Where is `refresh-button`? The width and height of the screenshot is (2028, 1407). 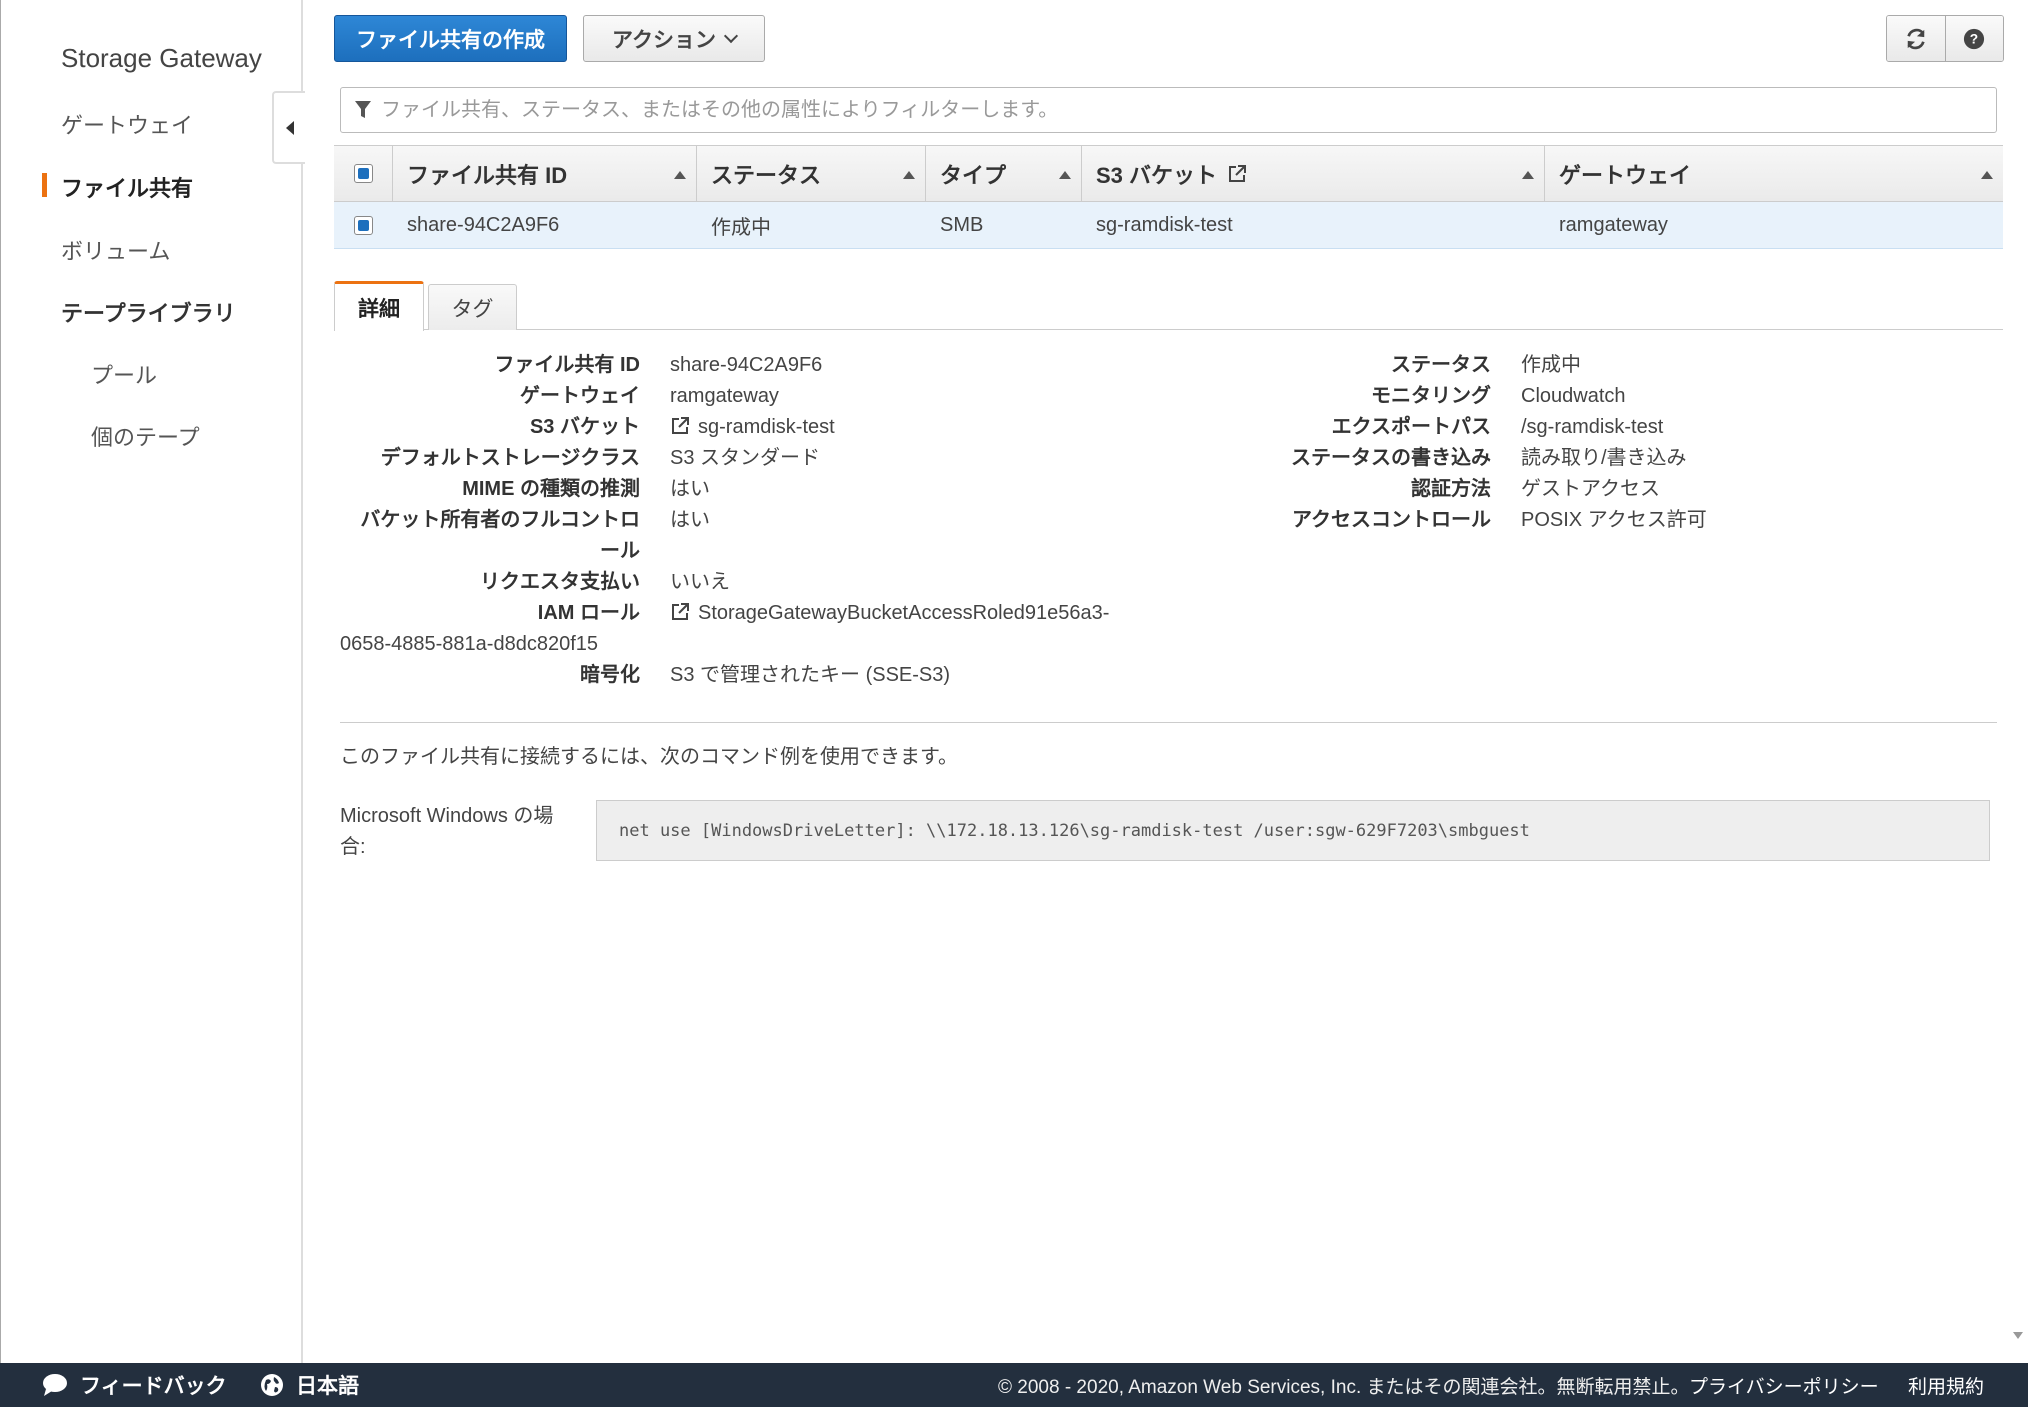 refresh-button is located at coordinates (1916, 38).